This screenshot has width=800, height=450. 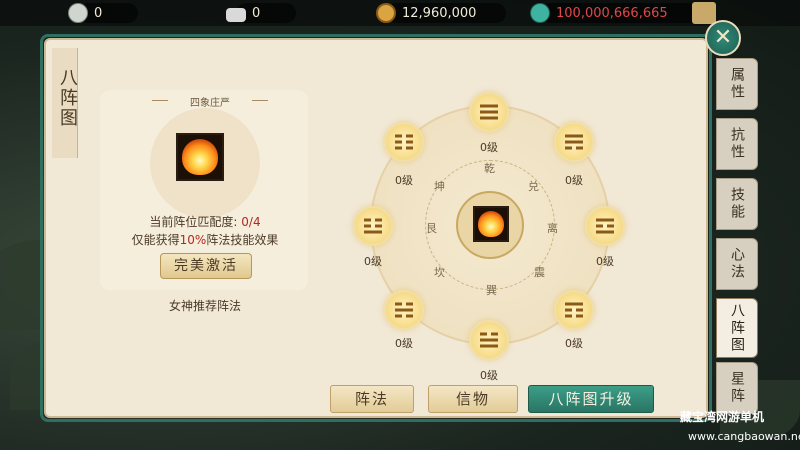 I want to click on position-match-line: 当前阵位匹配度: 0/4, so click(x=205, y=221).